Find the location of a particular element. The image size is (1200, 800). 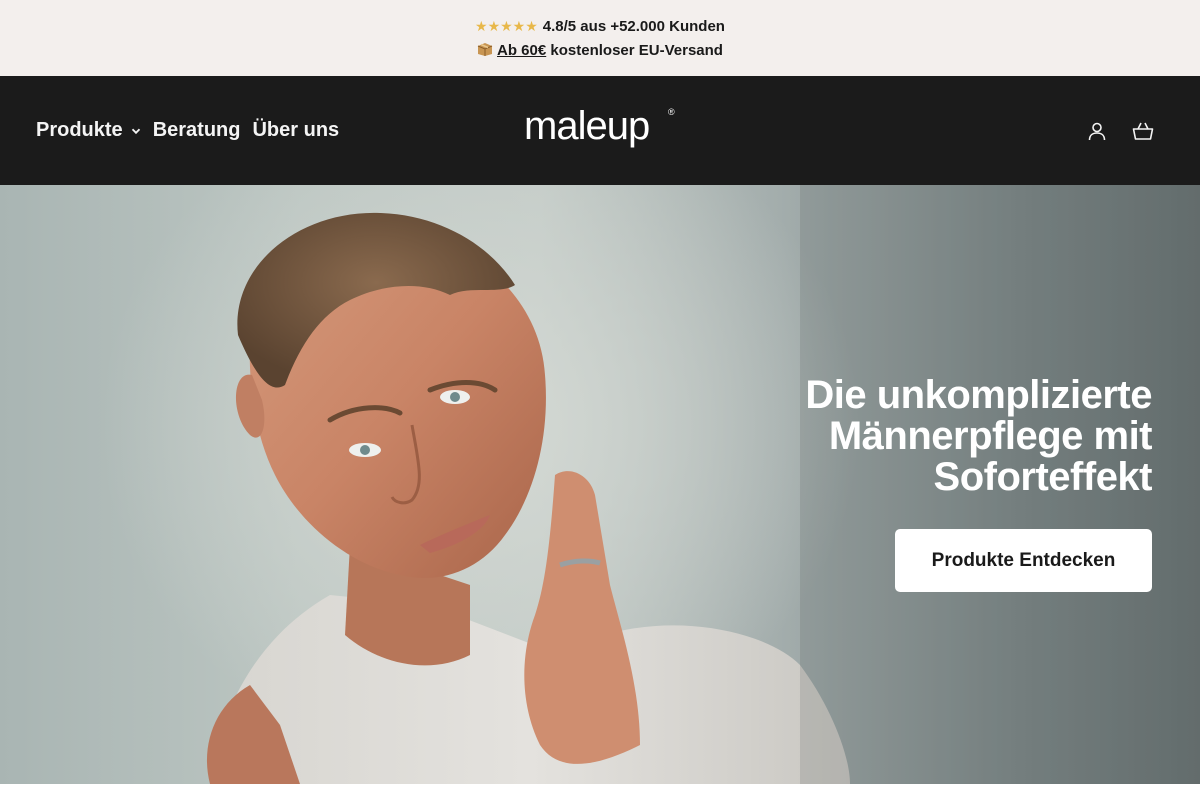

chevron-down-icon is located at coordinates (135, 131).